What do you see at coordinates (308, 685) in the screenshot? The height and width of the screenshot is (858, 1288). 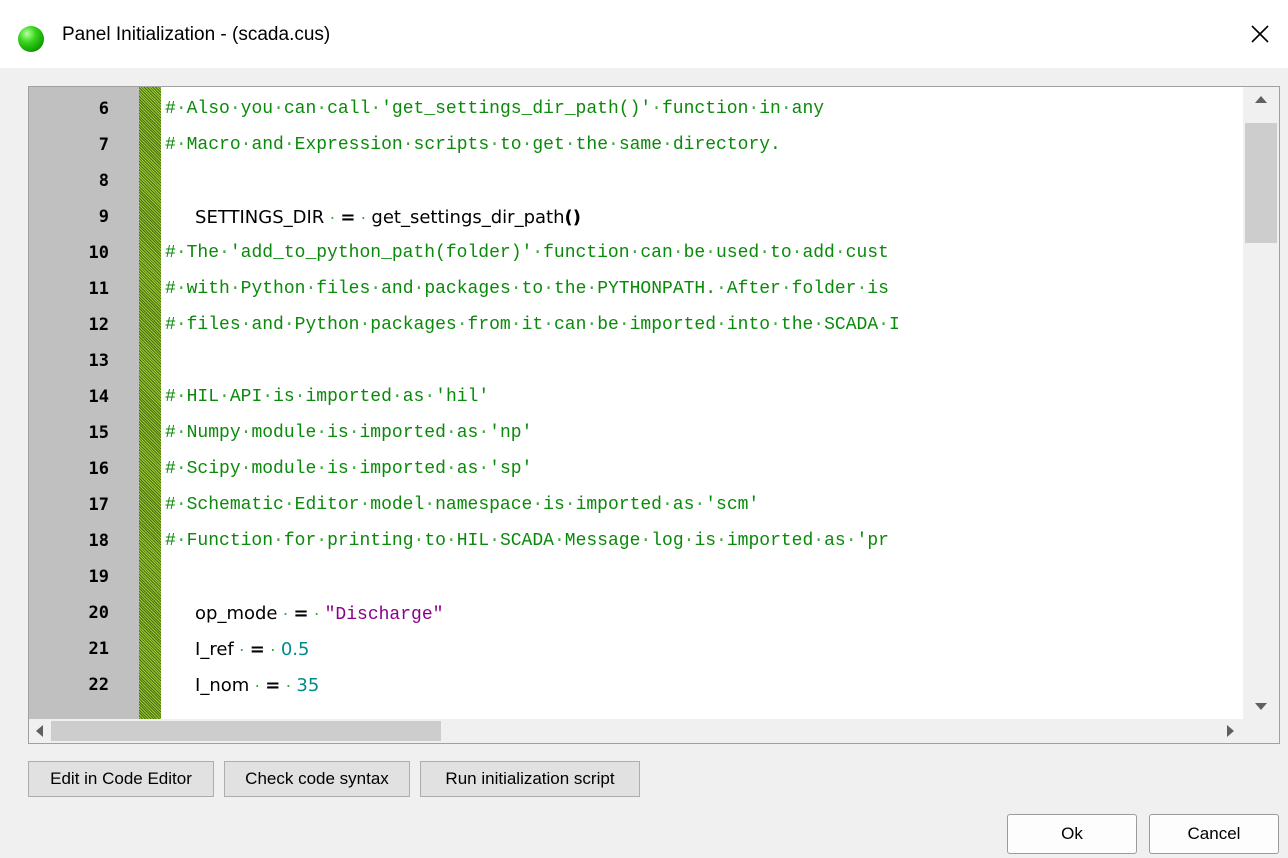 I see `number-literal: 35` at bounding box center [308, 685].